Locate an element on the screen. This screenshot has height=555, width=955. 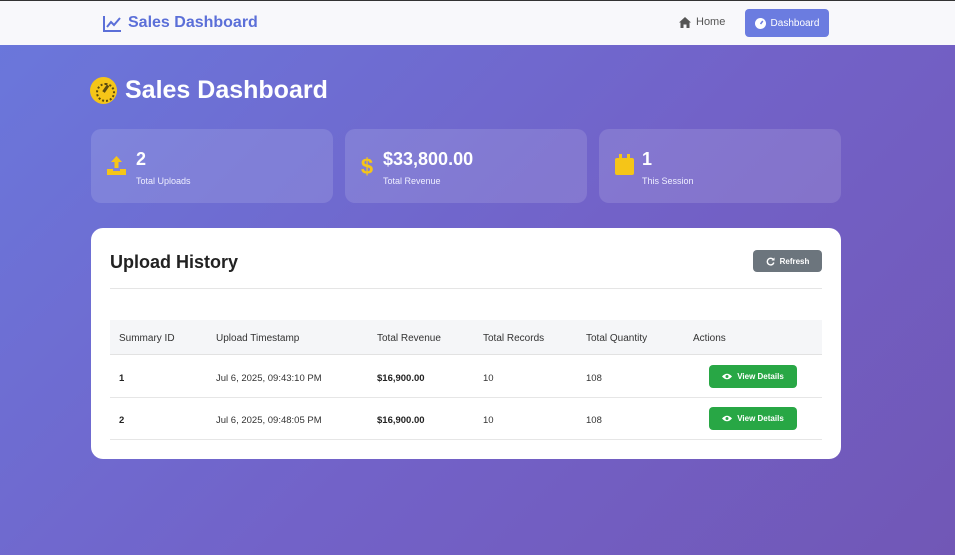
nav-home-label: Home is located at coordinates (711, 22).